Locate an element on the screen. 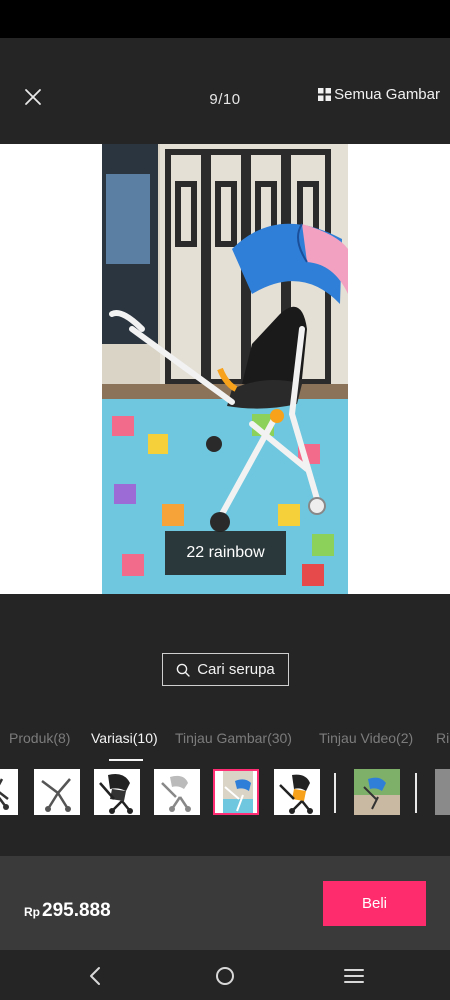 The image size is (450, 1000). system-nav-bar is located at coordinates (225, 975).